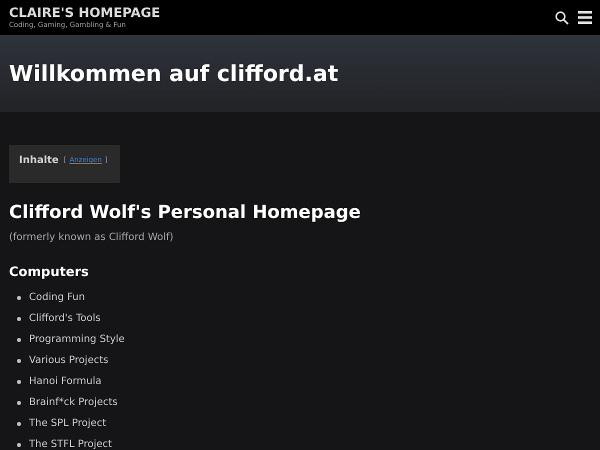 This screenshot has width=600, height=450. I want to click on nav-link: The STFL Project, so click(70, 443).